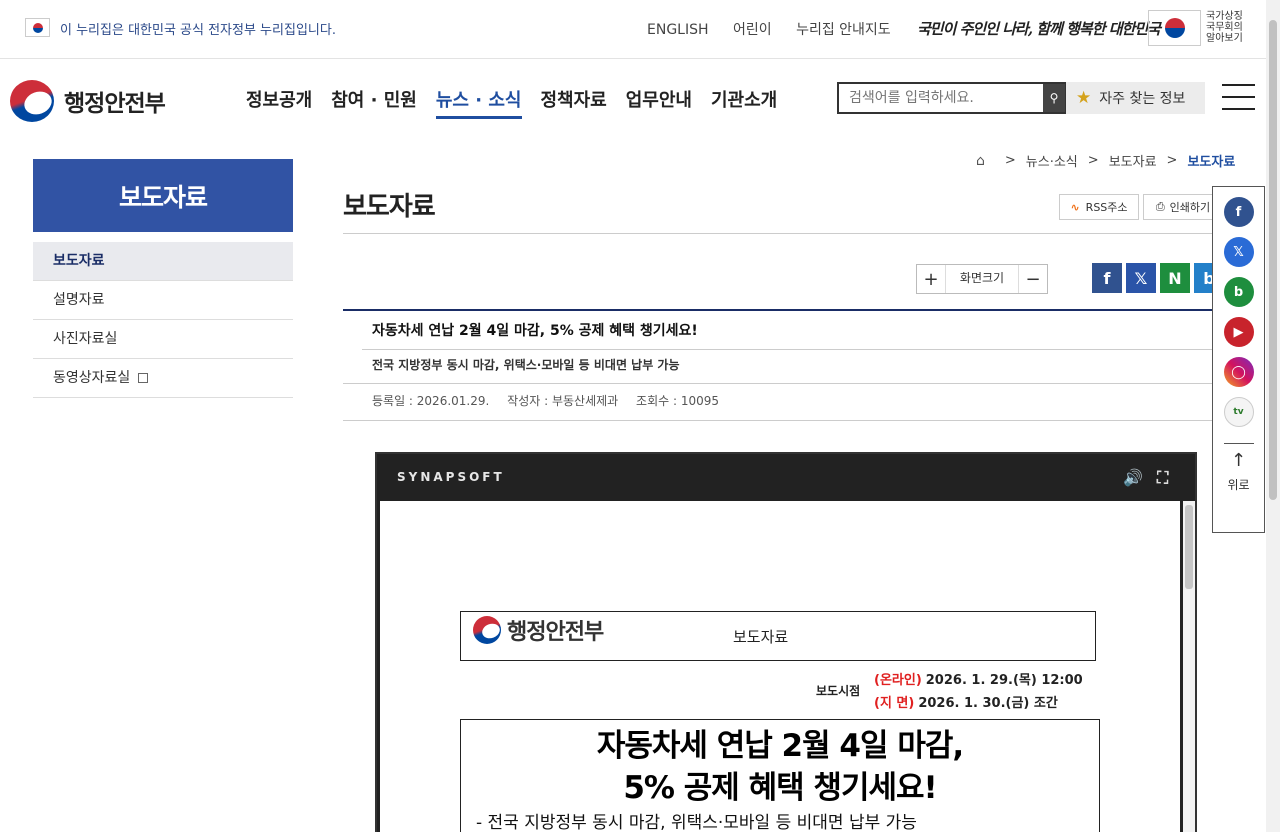  What do you see at coordinates (574, 102) in the screenshot?
I see `nav-policy: 정책자료` at bounding box center [574, 102].